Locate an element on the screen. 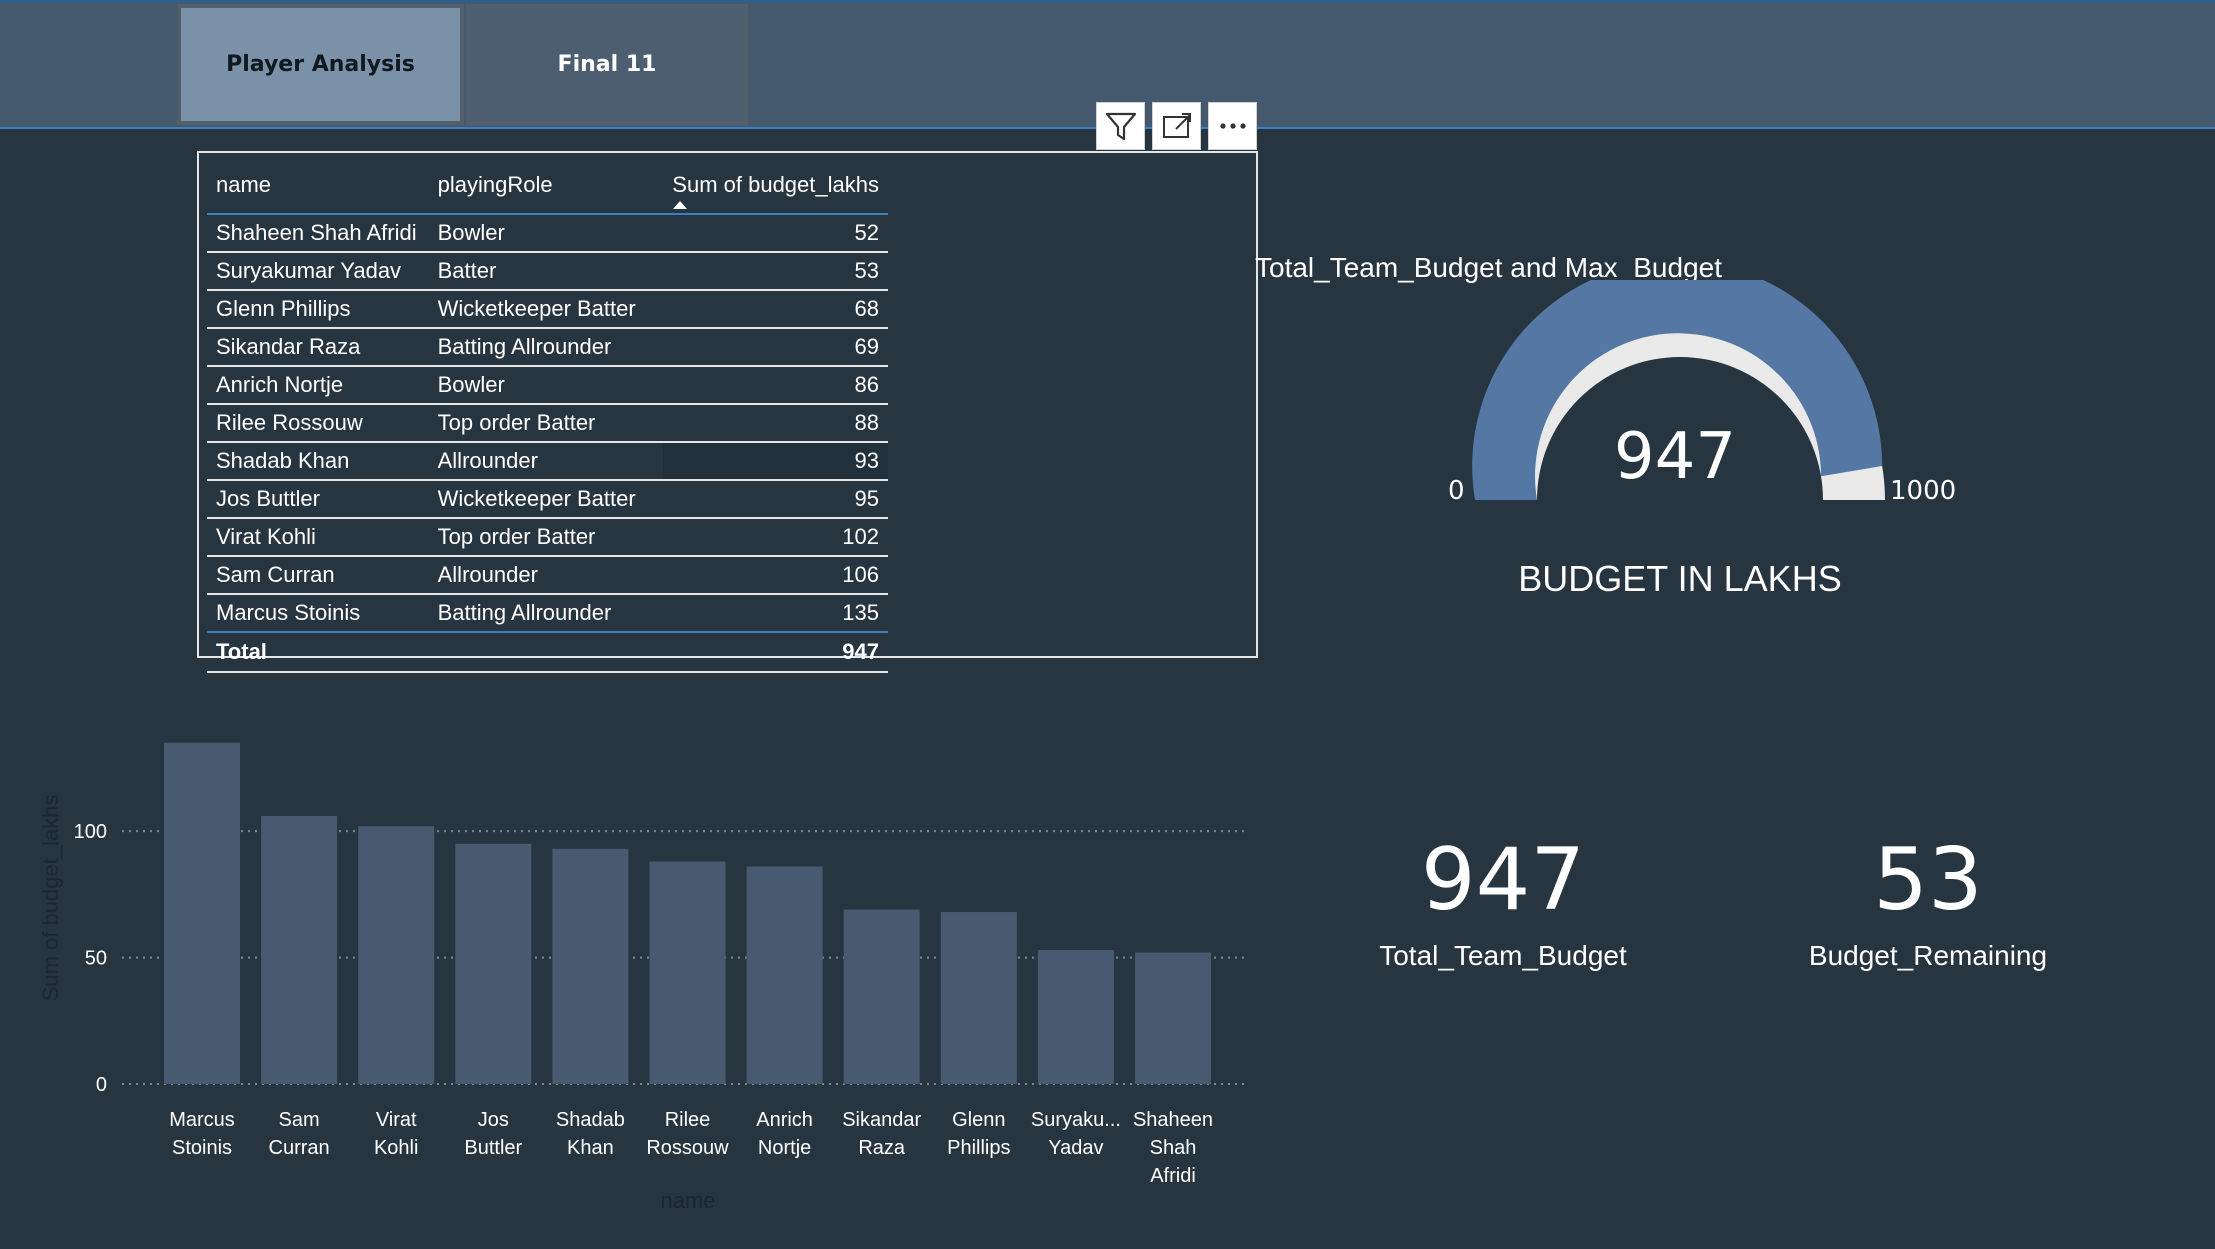 The width and height of the screenshot is (2215, 1249). cell-name: Suryakumar Yadav is located at coordinates (309, 270).